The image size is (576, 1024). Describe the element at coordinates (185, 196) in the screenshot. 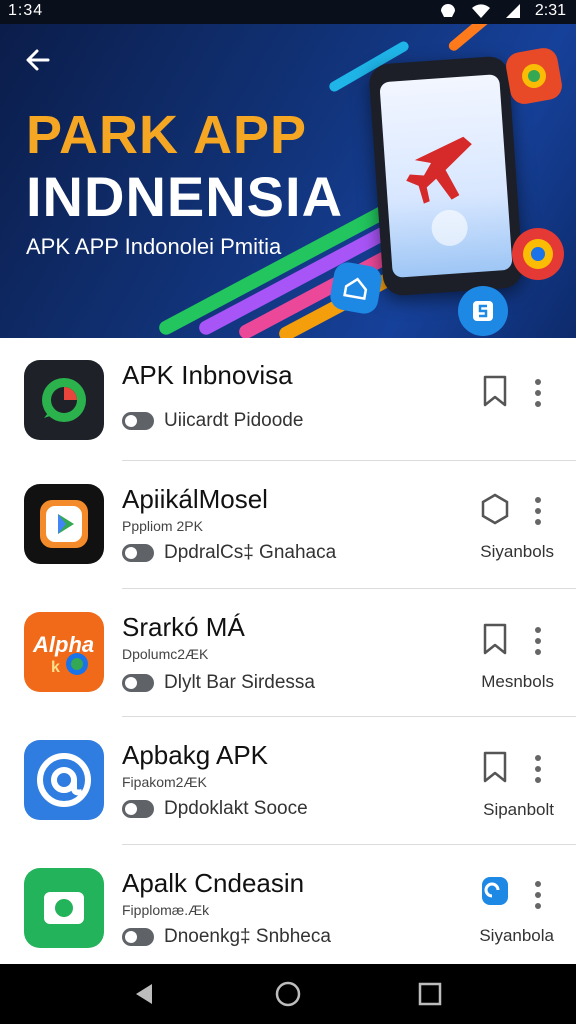

I see `hero-title-line2: INDNENSIA` at that location.